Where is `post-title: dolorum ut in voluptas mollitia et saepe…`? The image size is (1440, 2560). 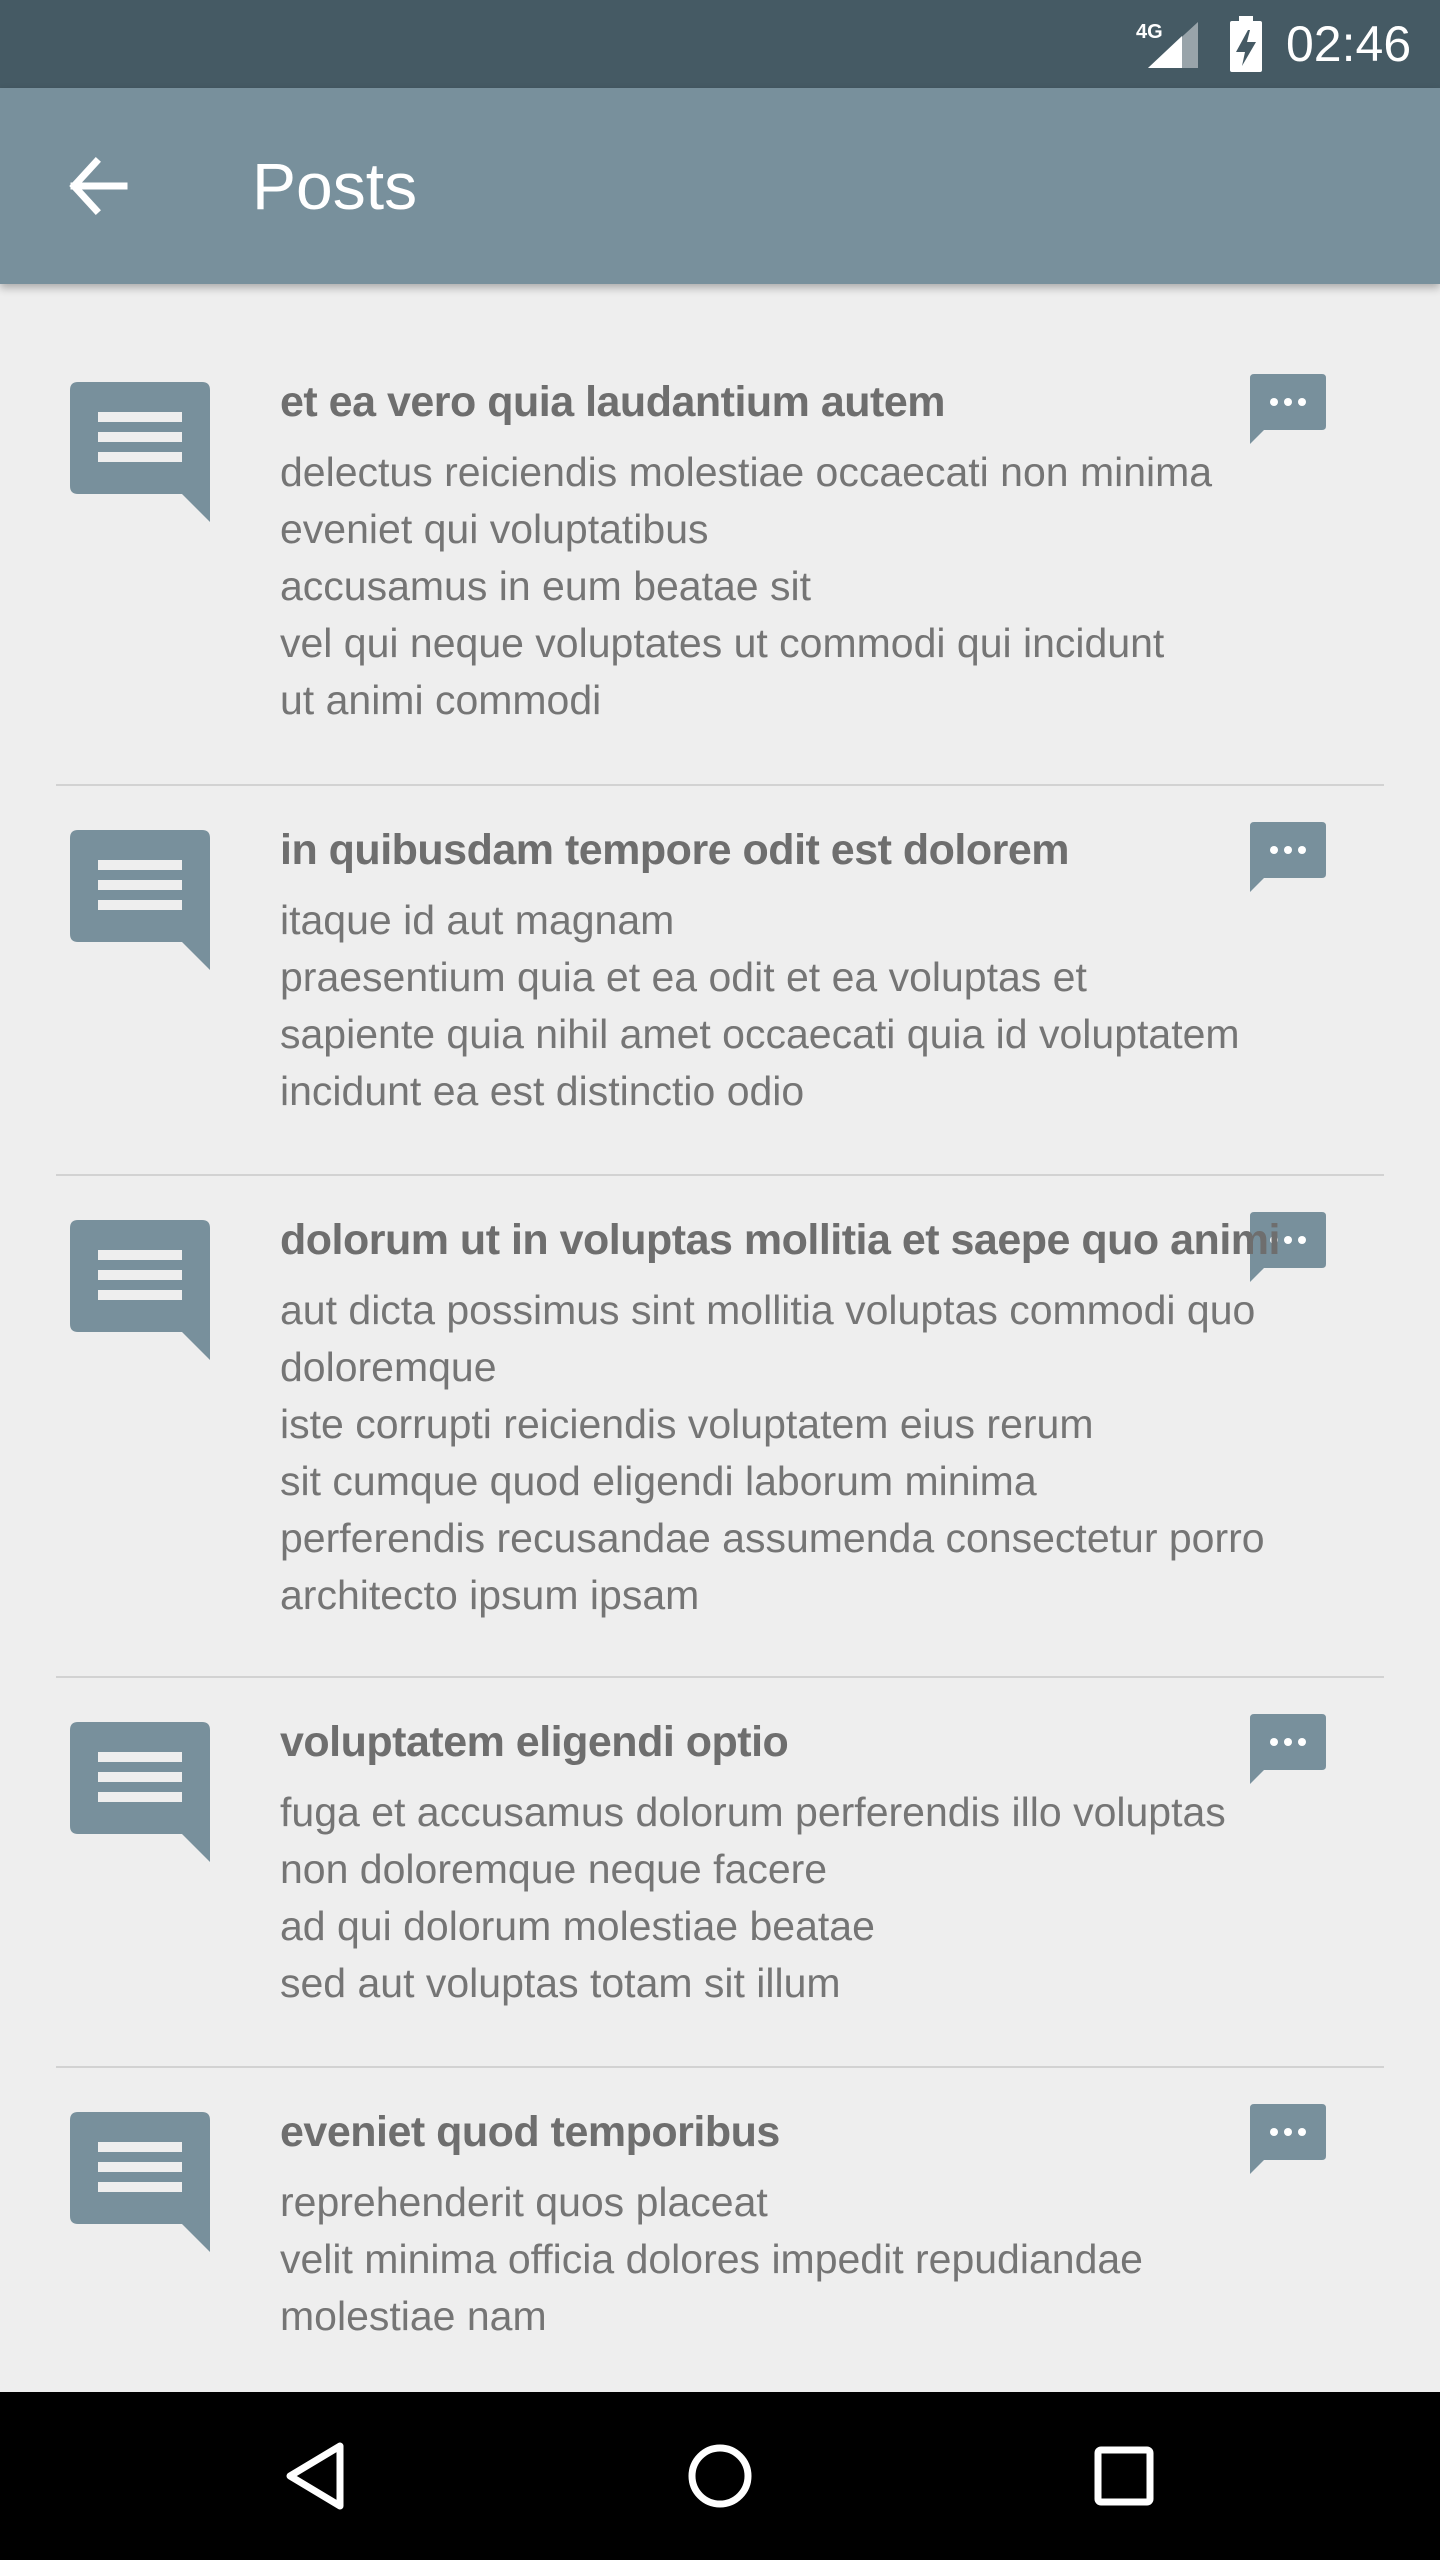 post-title: dolorum ut in voluptas mollitia et saepe… is located at coordinates (780, 1240).